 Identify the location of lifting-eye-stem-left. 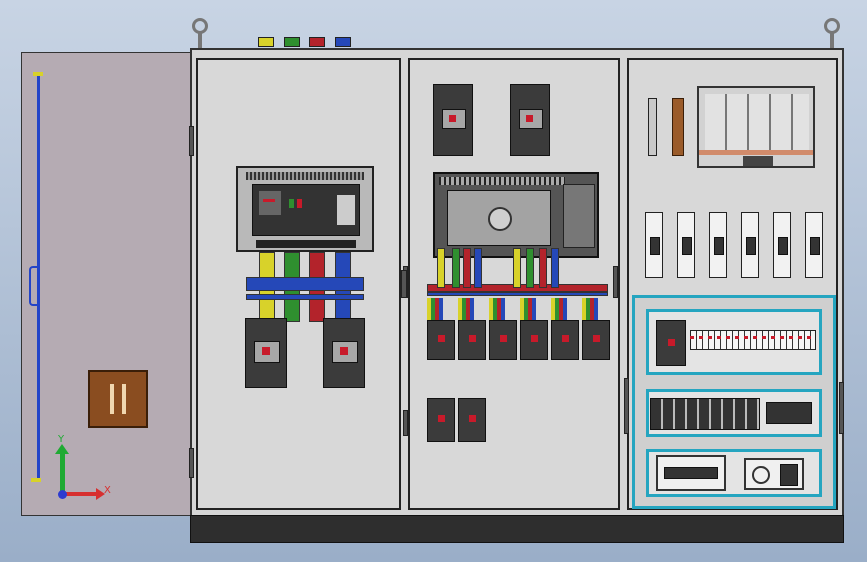
(200, 40).